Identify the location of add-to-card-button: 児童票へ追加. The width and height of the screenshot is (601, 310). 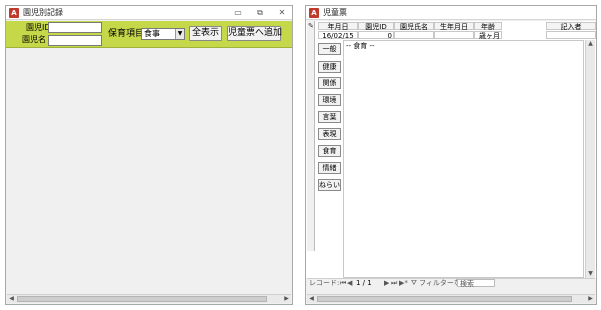
(254, 33).